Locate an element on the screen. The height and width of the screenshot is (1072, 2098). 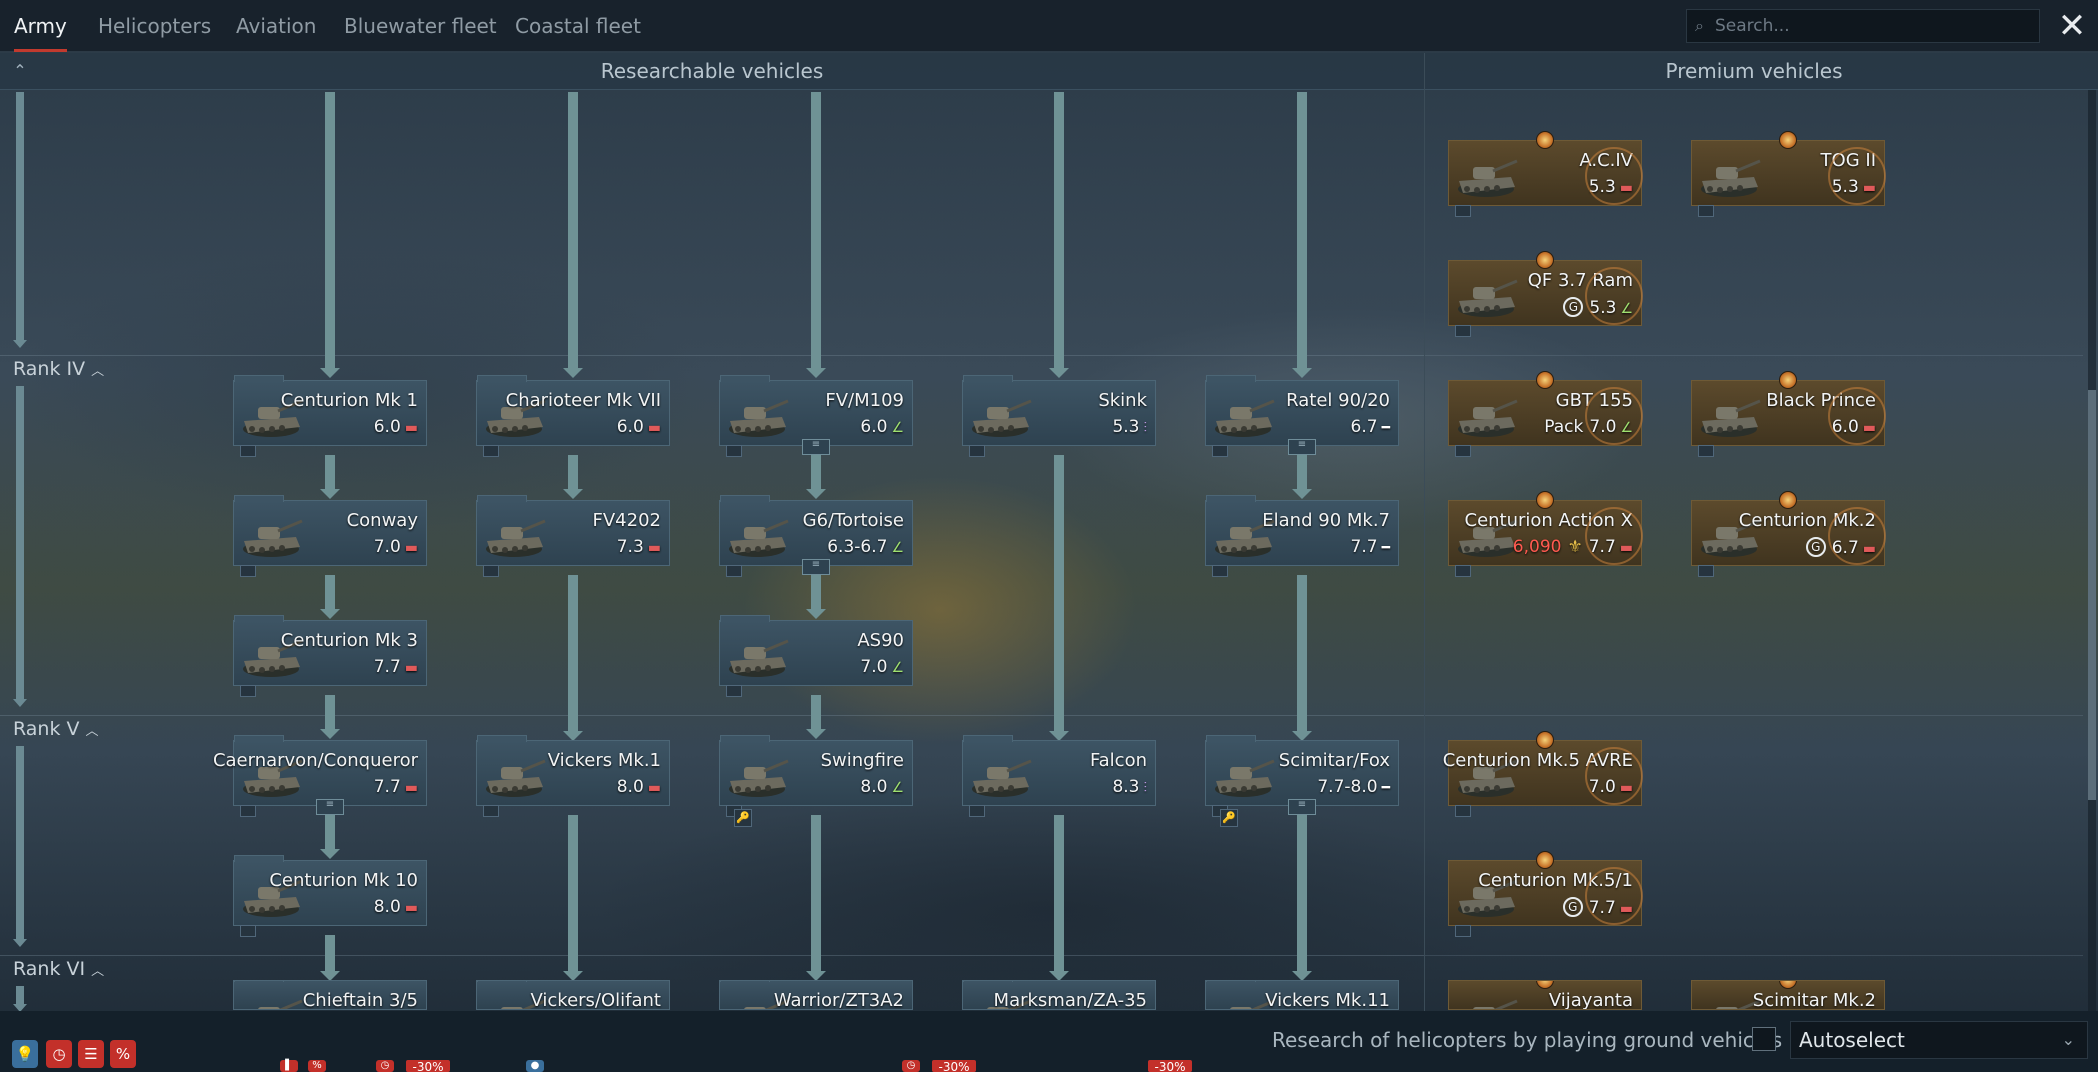
researchable-header: Researchable vehicles is located at coordinates (712, 71).